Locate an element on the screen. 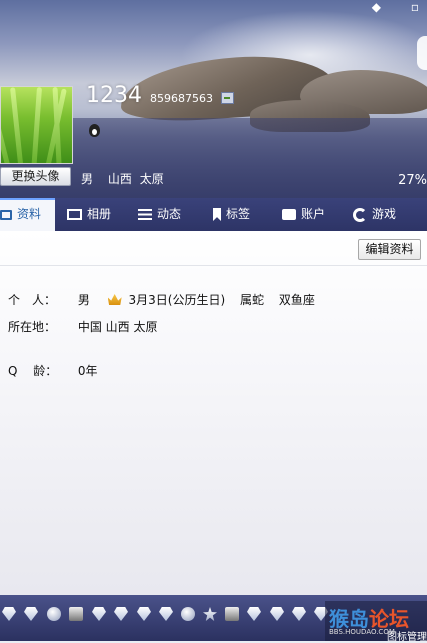 The height and width of the screenshot is (643, 427). tab-tags: 标签 is located at coordinates (231, 214).